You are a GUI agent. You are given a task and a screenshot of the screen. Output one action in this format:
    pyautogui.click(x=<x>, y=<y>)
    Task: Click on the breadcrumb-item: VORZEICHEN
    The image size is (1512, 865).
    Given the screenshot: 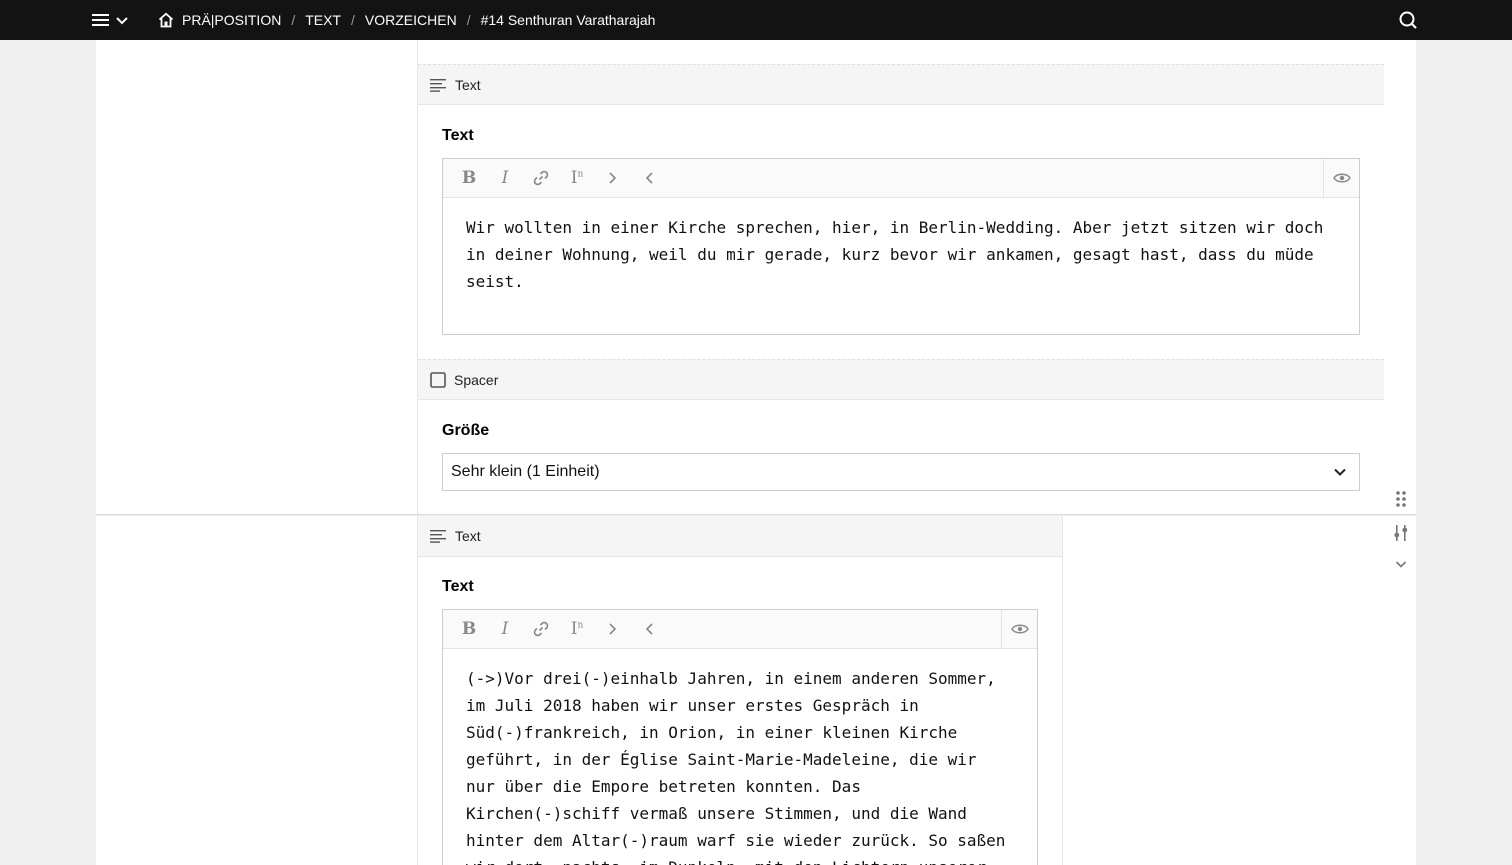 What is the action you would take?
    pyautogui.click(x=411, y=20)
    